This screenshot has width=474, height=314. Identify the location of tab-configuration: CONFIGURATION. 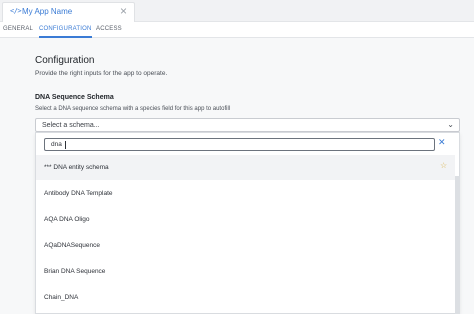
(65, 32).